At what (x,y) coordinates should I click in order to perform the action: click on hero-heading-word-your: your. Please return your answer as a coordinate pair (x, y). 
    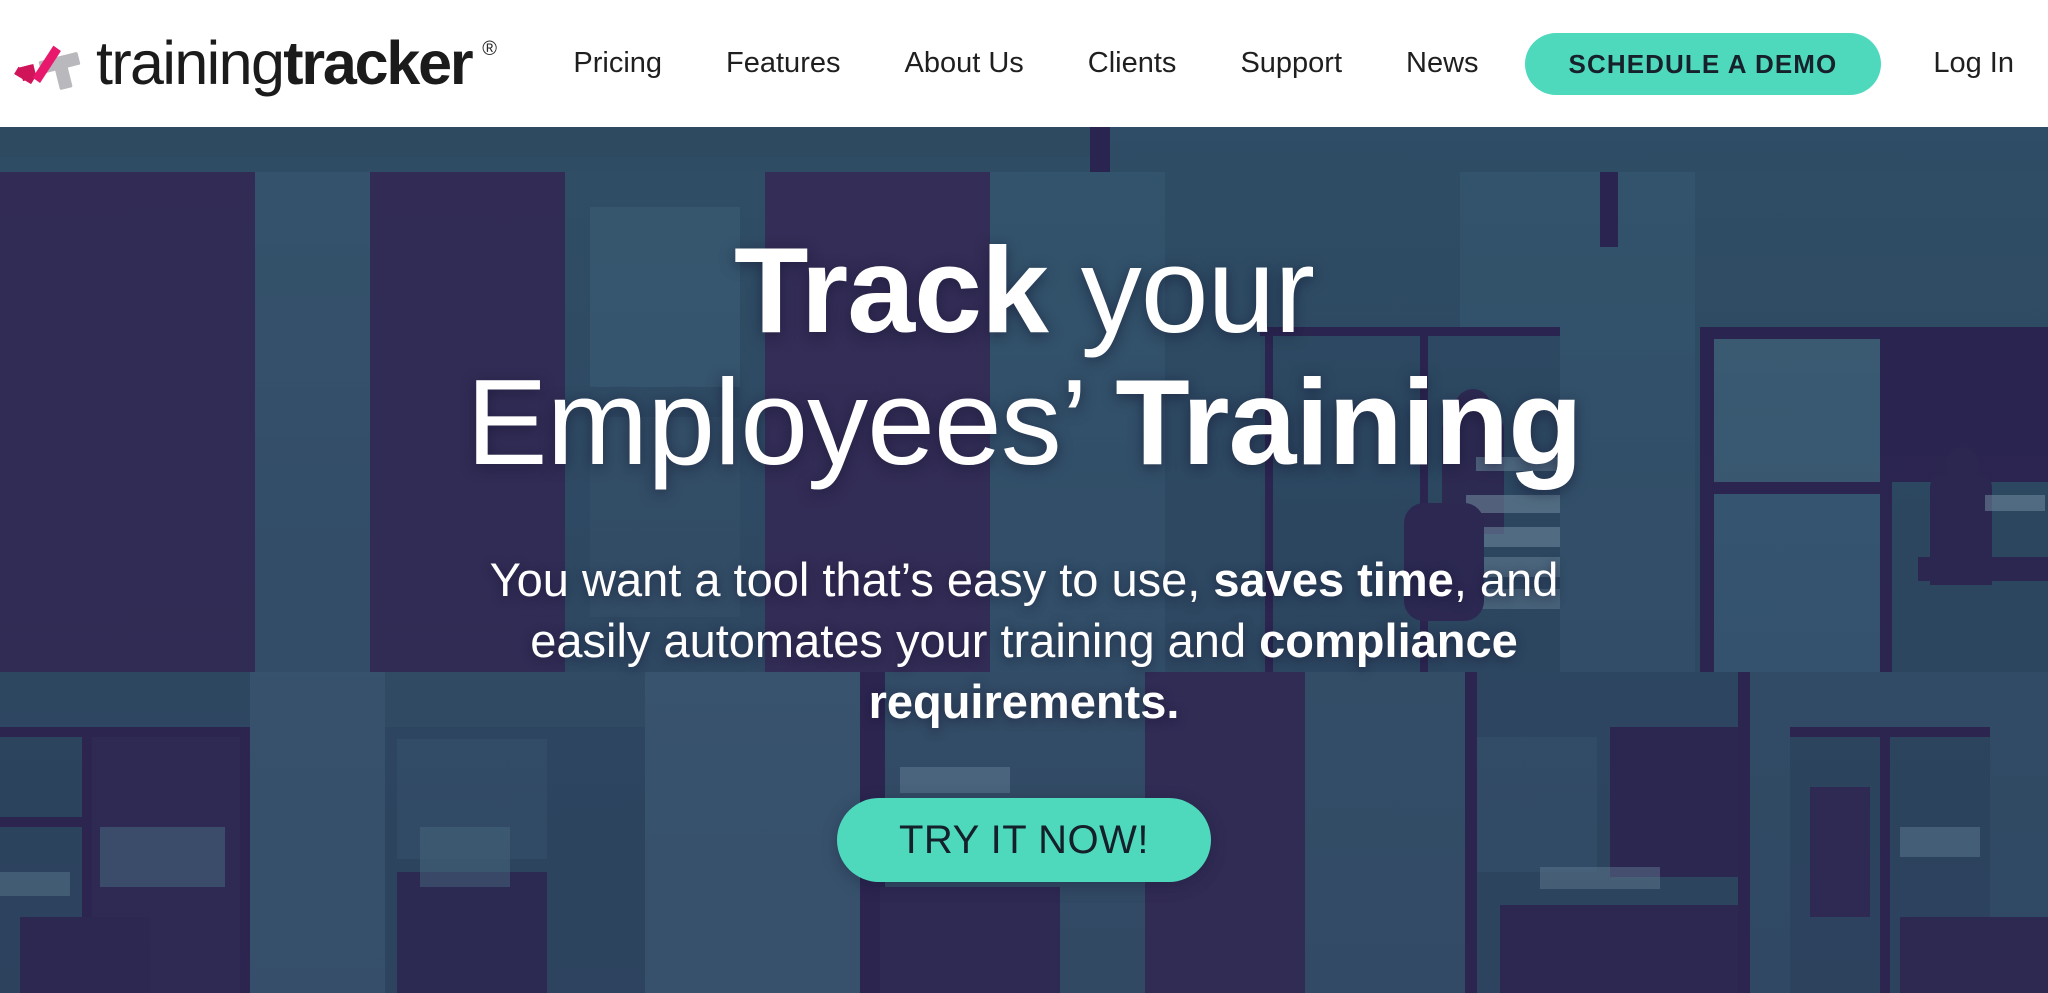
    Looking at the image, I should click on (1181, 290).